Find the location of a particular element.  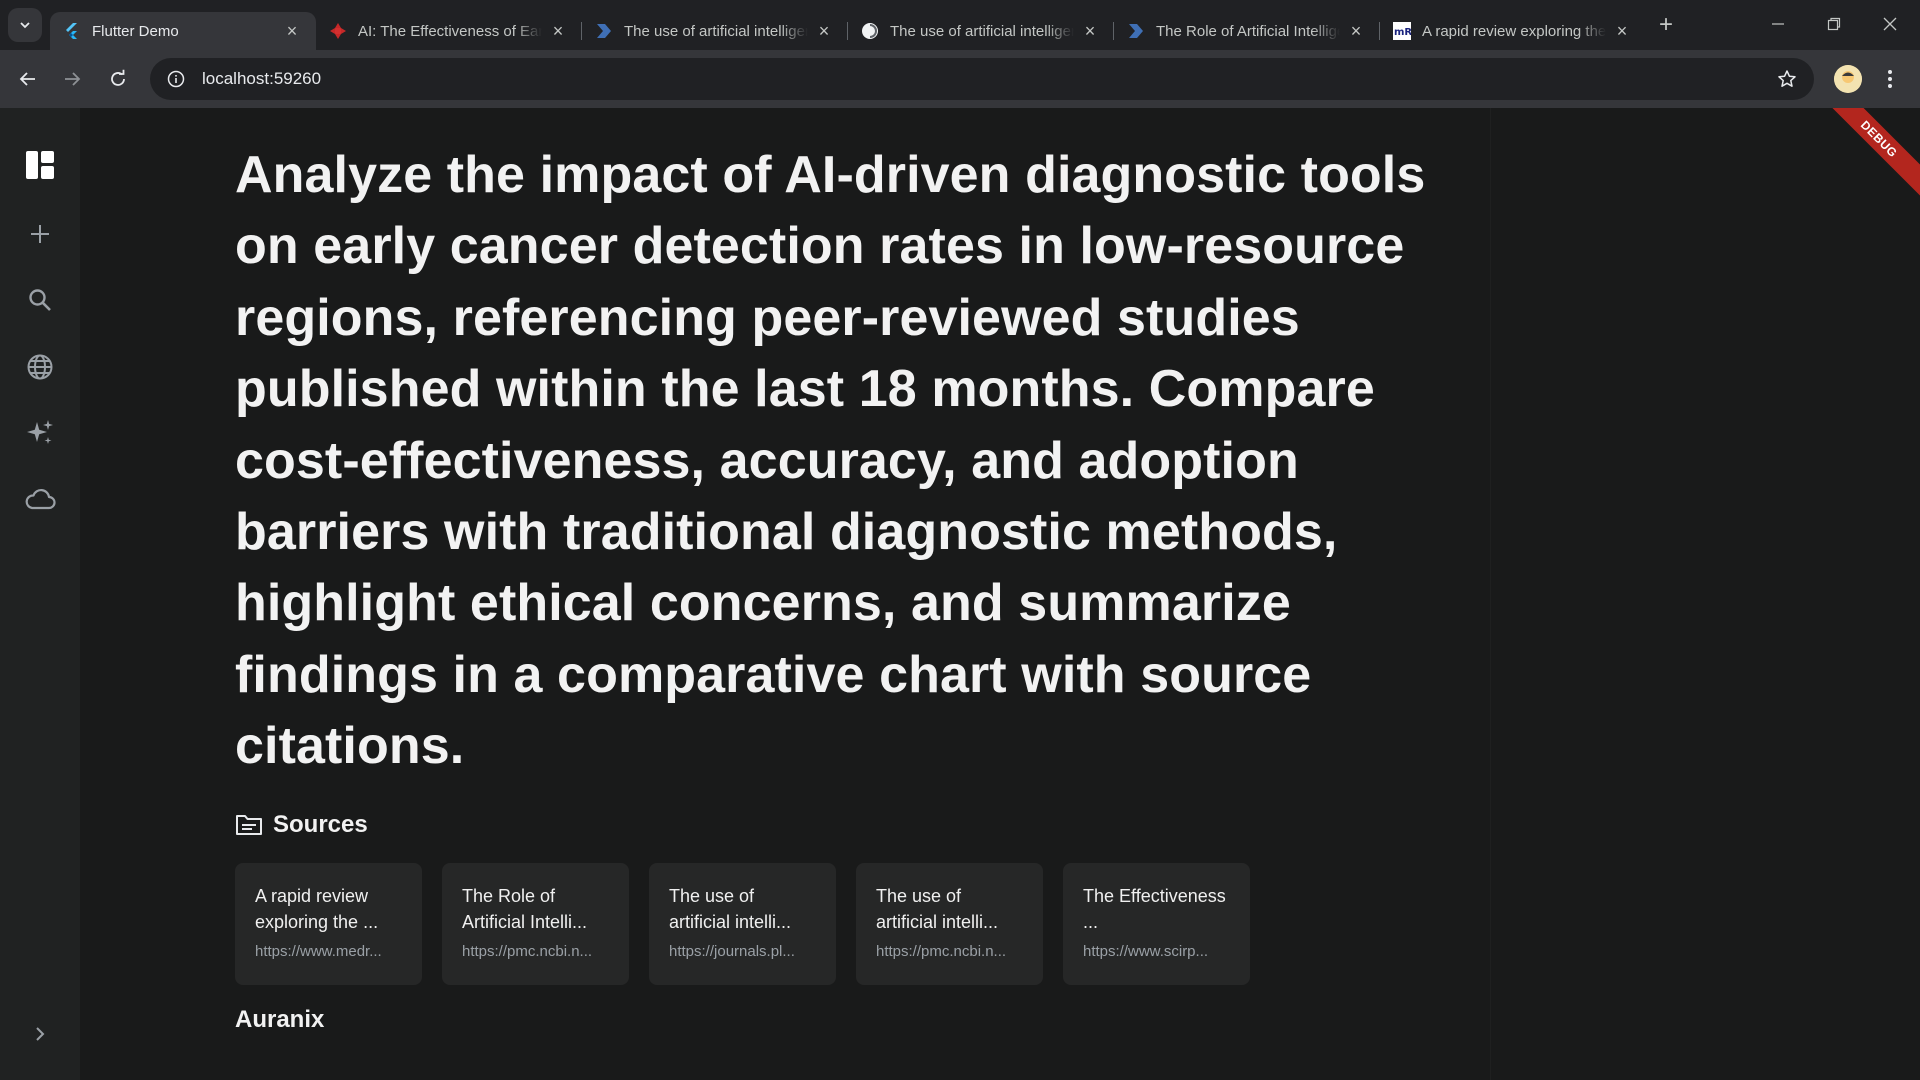

chevron-down-icon is located at coordinates (25, 25).